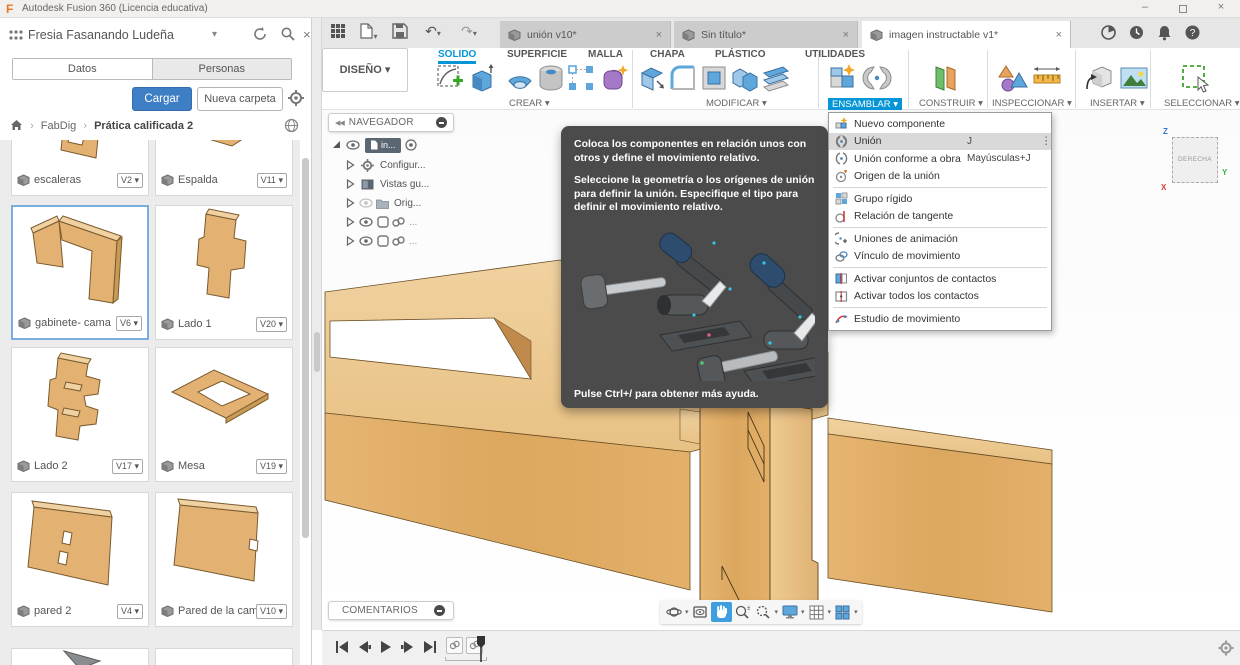  Describe the element at coordinates (1110, 34) in the screenshot. I see `extensions-icon` at that location.